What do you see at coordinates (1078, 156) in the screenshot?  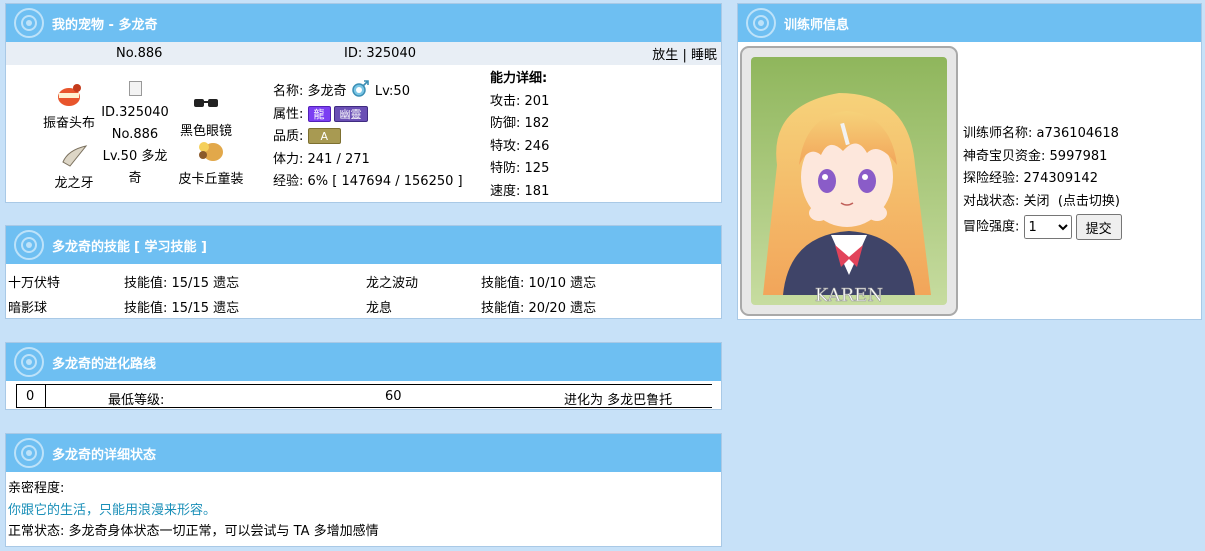 I see `trainer-funds: 5997981` at bounding box center [1078, 156].